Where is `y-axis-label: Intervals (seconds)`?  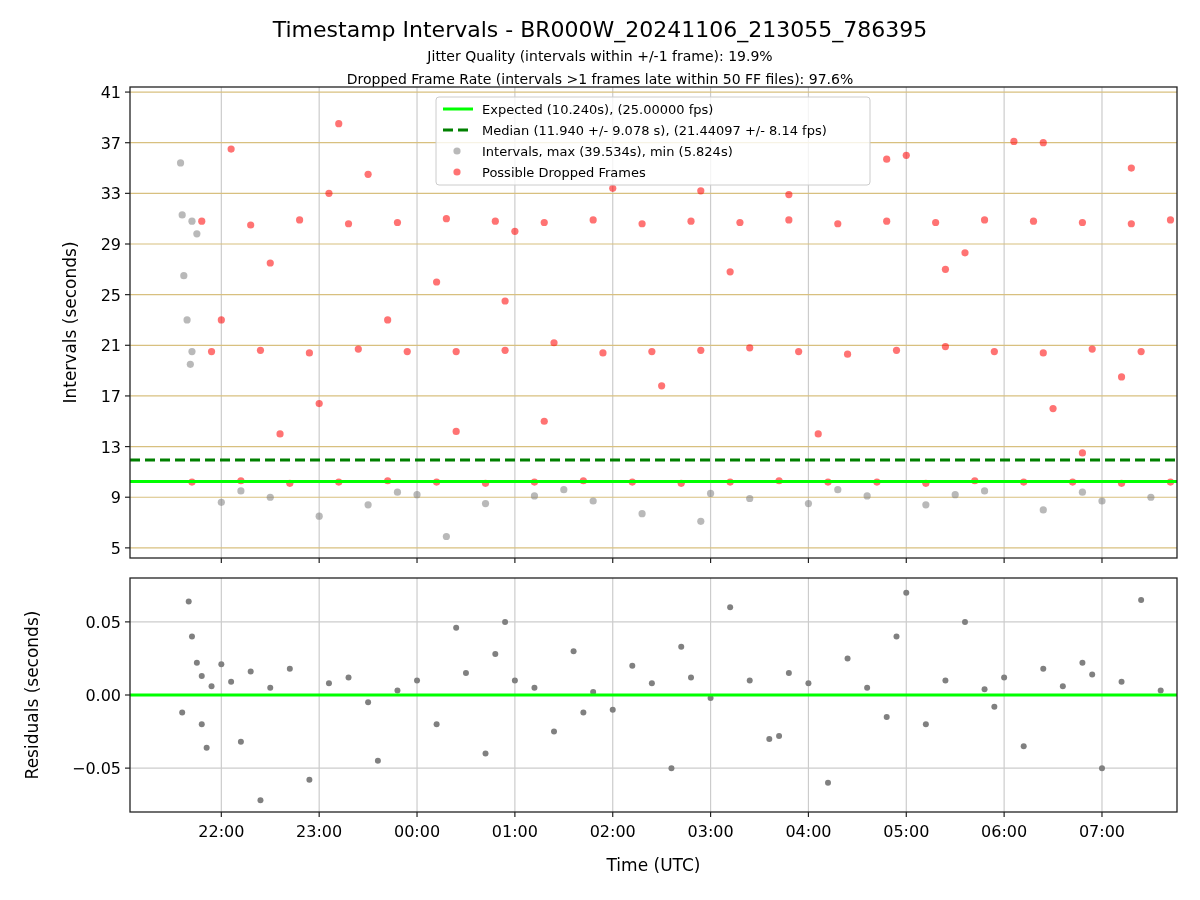
y-axis-label: Intervals (seconds) is located at coordinates (70, 322).